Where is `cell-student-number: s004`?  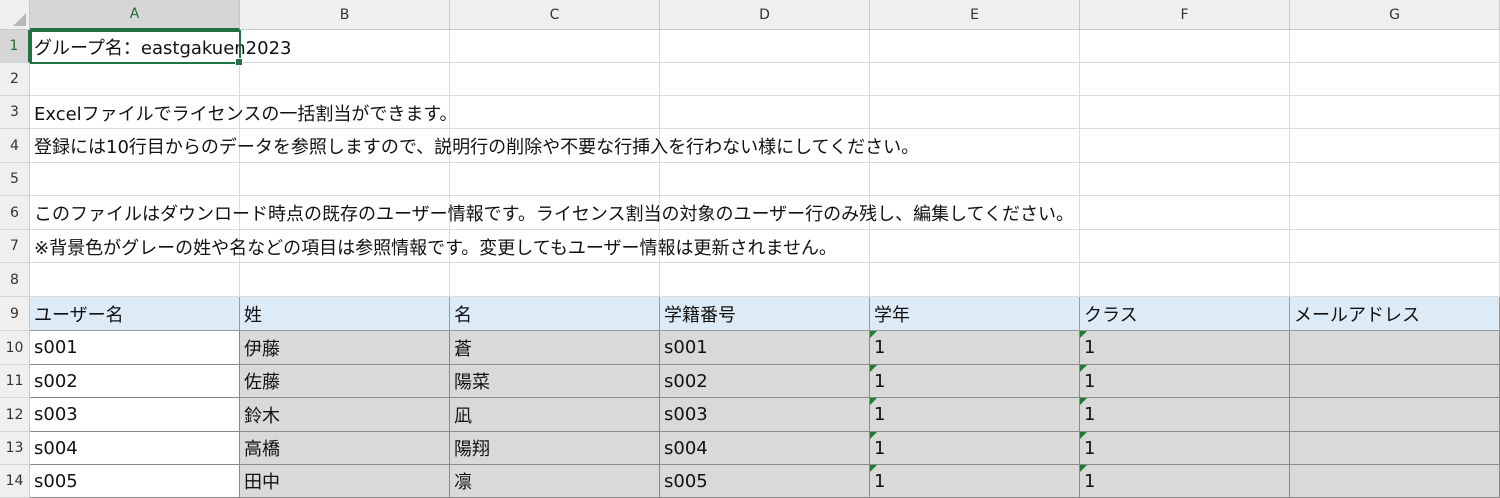 cell-student-number: s004 is located at coordinates (765, 448).